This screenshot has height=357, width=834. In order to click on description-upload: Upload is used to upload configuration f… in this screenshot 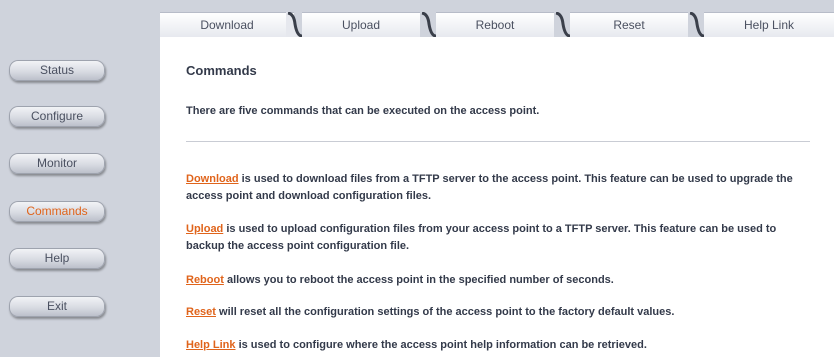, I will do `click(501, 238)`.